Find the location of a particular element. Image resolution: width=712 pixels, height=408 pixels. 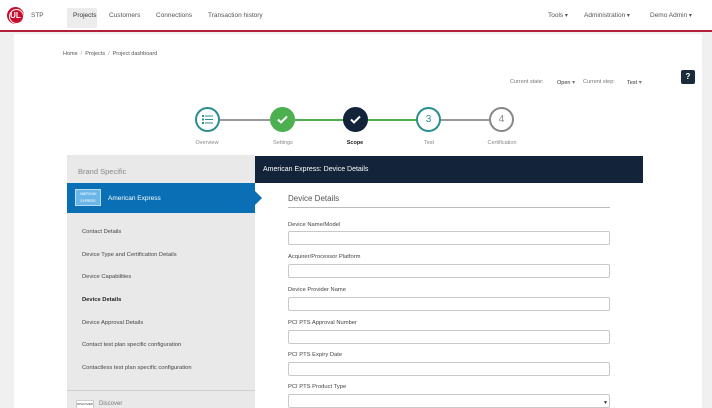

step-scope is located at coordinates (355, 119).